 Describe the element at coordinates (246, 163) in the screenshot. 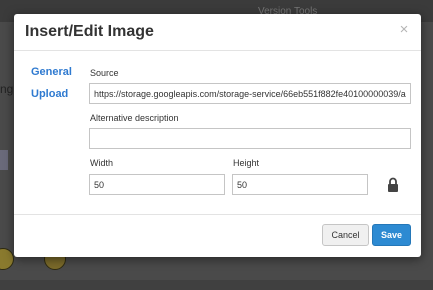

I see `height-label: Height` at that location.